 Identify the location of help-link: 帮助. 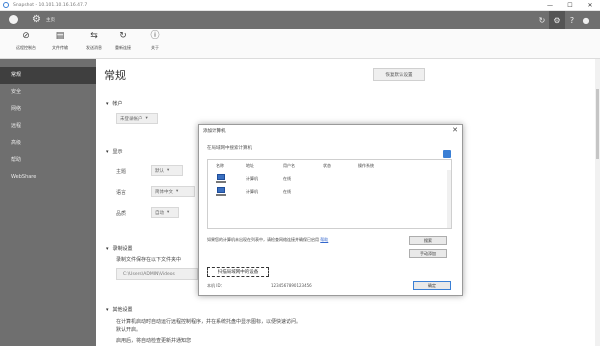
(324, 239).